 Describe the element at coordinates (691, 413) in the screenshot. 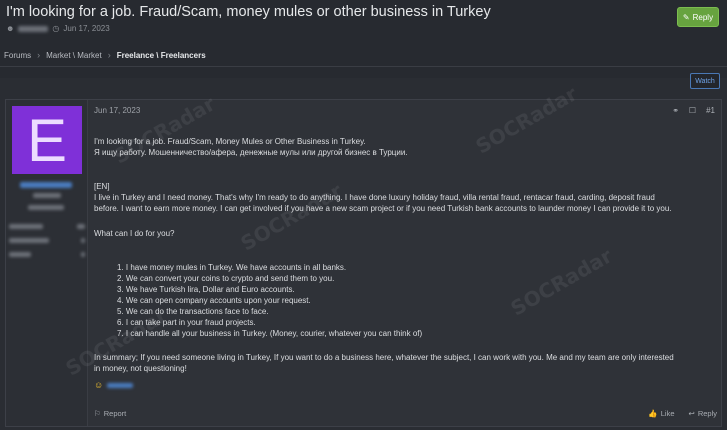

I see `reply-arrow-icon: ↩` at that location.